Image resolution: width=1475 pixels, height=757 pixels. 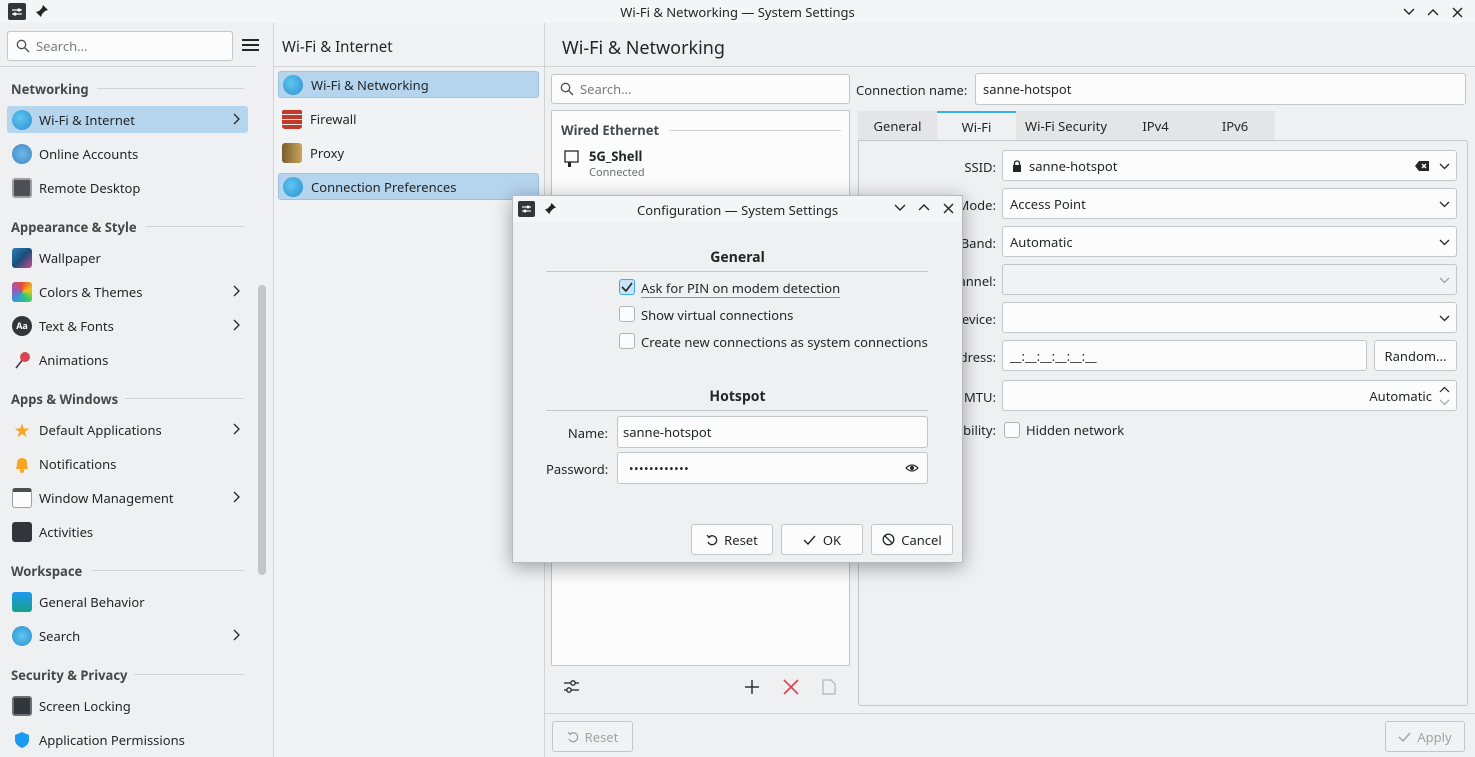 I want to click on bell-icon, so click(x=22, y=464).